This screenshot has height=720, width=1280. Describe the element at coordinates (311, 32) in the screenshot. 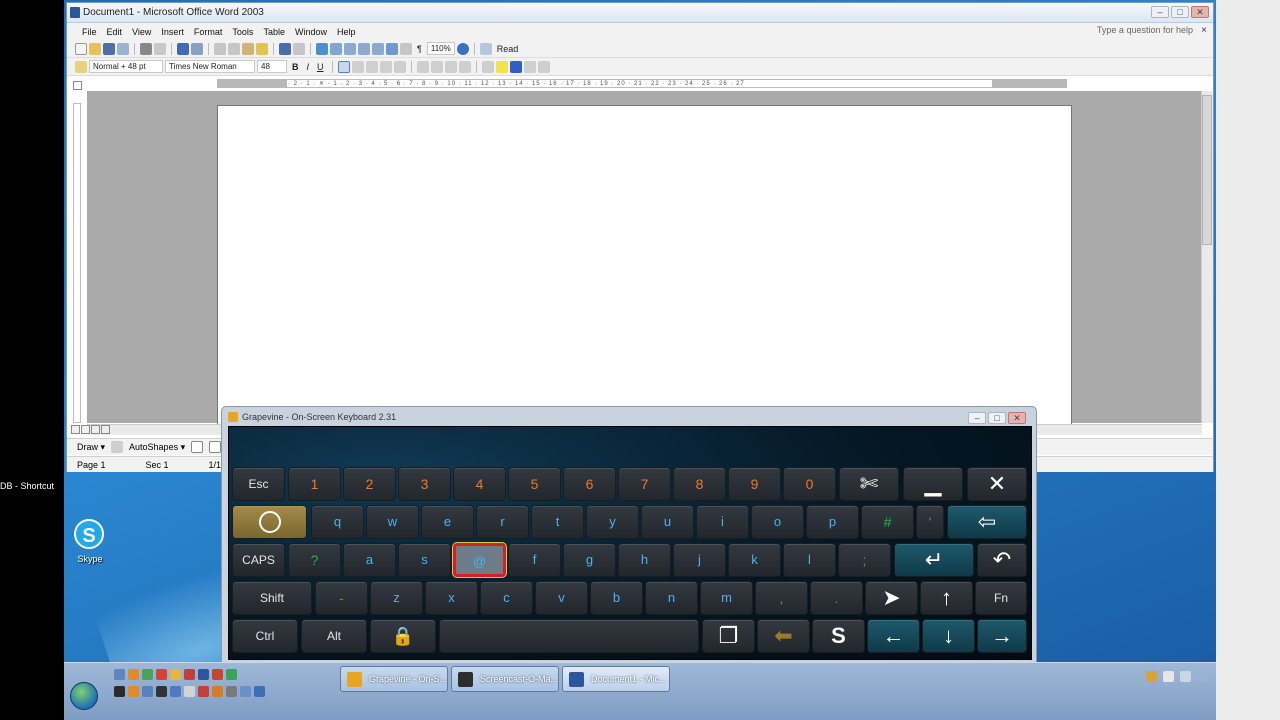

I see `menu-window: Window` at that location.